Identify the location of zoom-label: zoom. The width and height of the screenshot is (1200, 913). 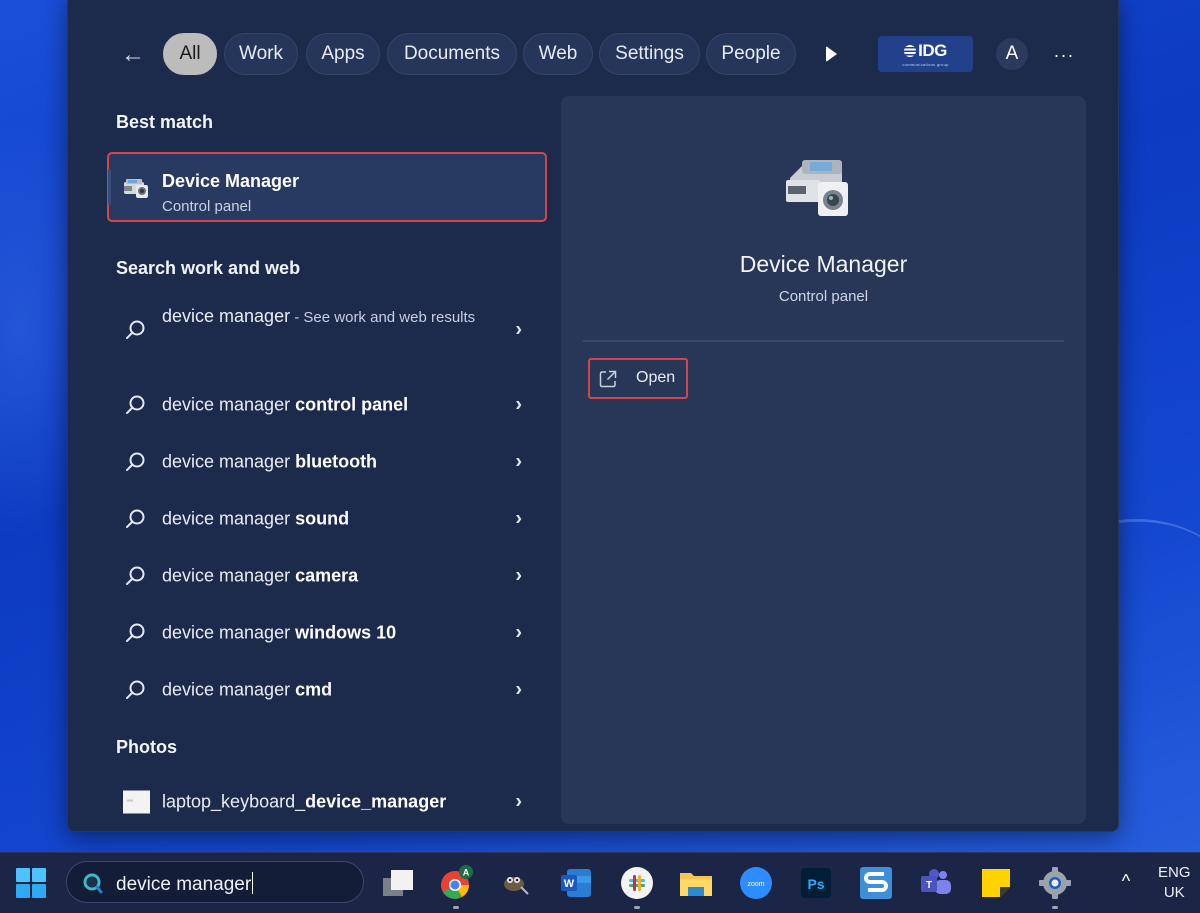
(755, 884).